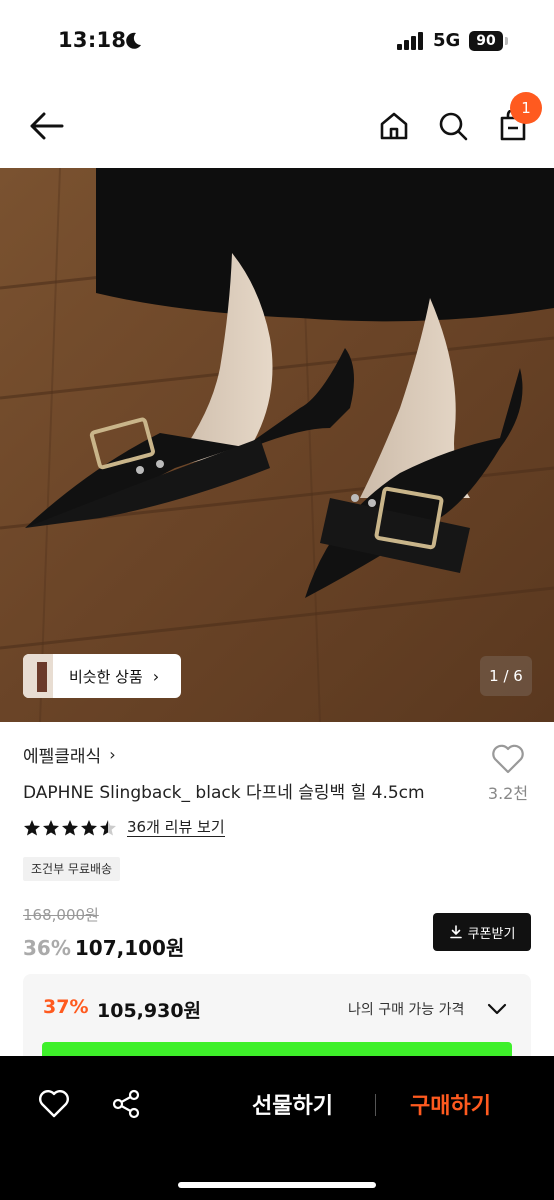  I want to click on like-button: 3.2천, so click(508, 774).